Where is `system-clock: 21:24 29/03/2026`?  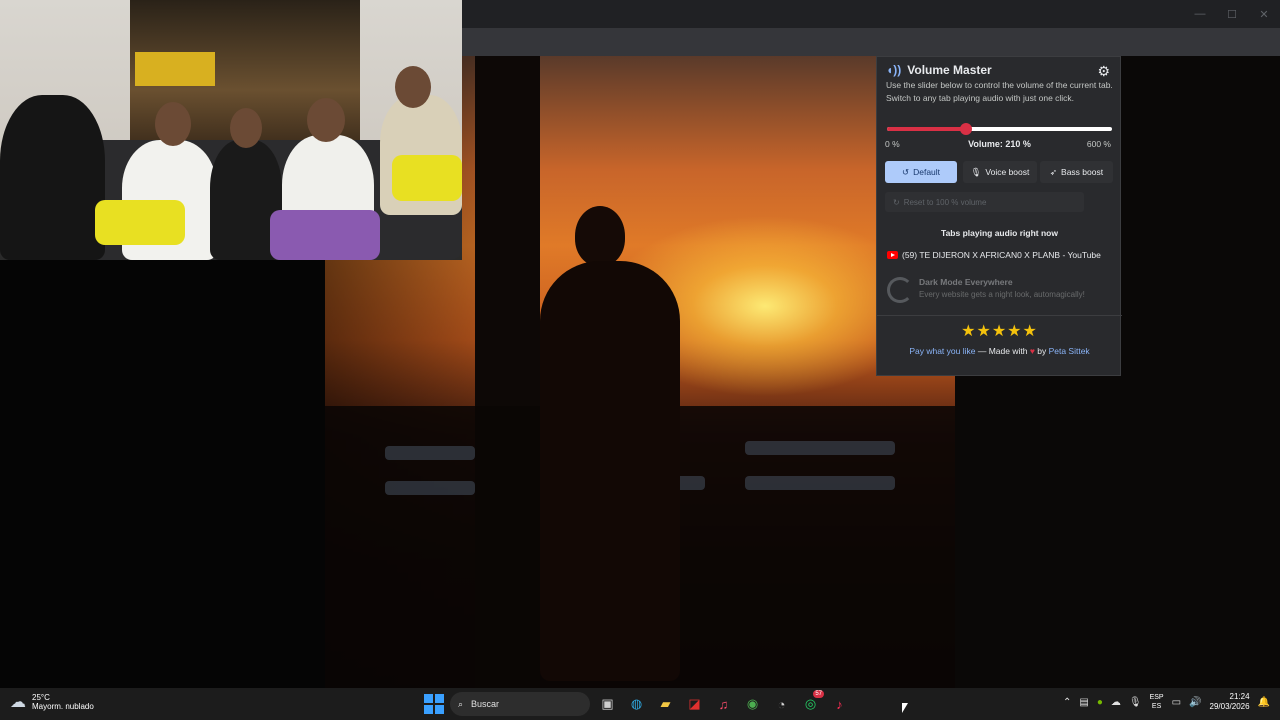 system-clock: 21:24 29/03/2026 is located at coordinates (1230, 702).